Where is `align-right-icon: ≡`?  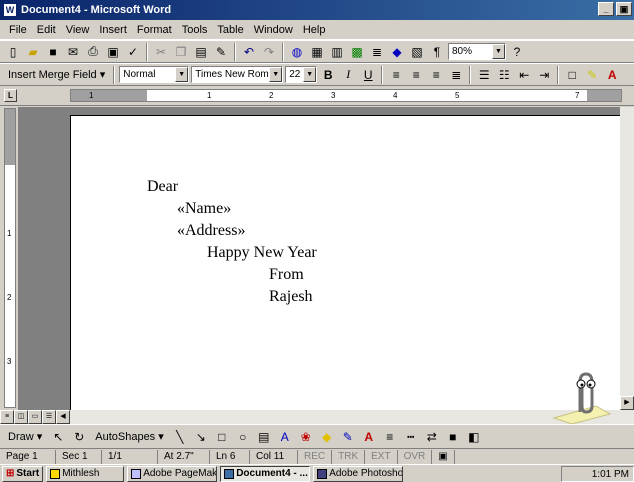 align-right-icon: ≡ is located at coordinates (436, 75).